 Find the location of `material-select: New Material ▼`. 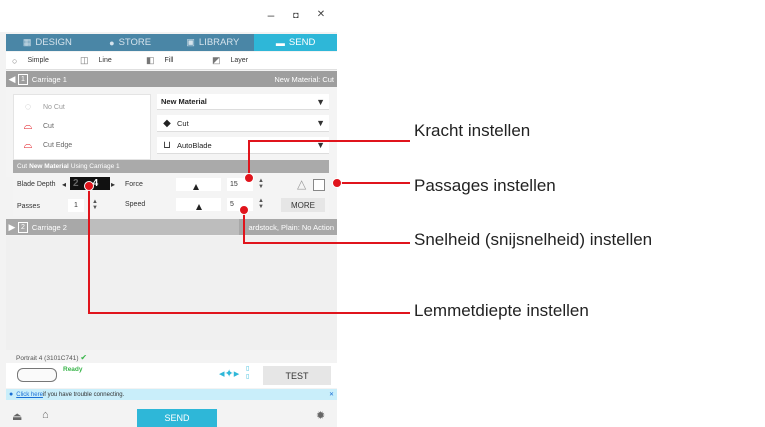

material-select: New Material ▼ is located at coordinates (243, 102).